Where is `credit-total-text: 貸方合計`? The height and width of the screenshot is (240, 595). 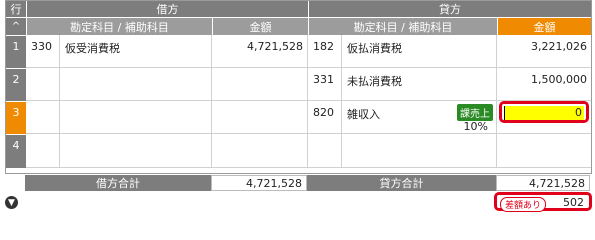 credit-total-text: 貸方合計 is located at coordinates (401, 183).